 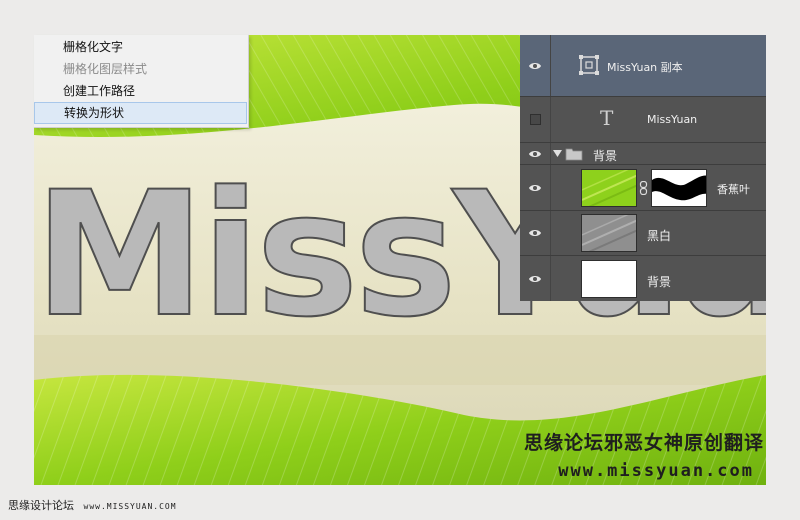 I want to click on layer-context-menu: 栅格化文字 栅格化图层样式 创建工作路径 转换为形状, so click(x=141, y=81).